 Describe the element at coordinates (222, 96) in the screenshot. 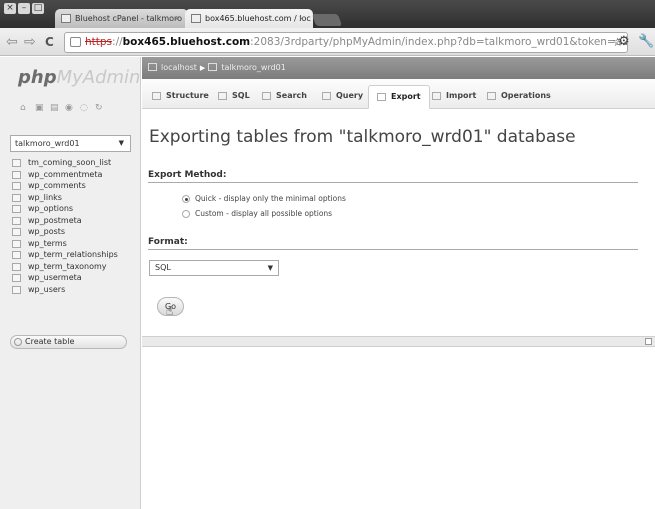

I see `sql-icon` at that location.